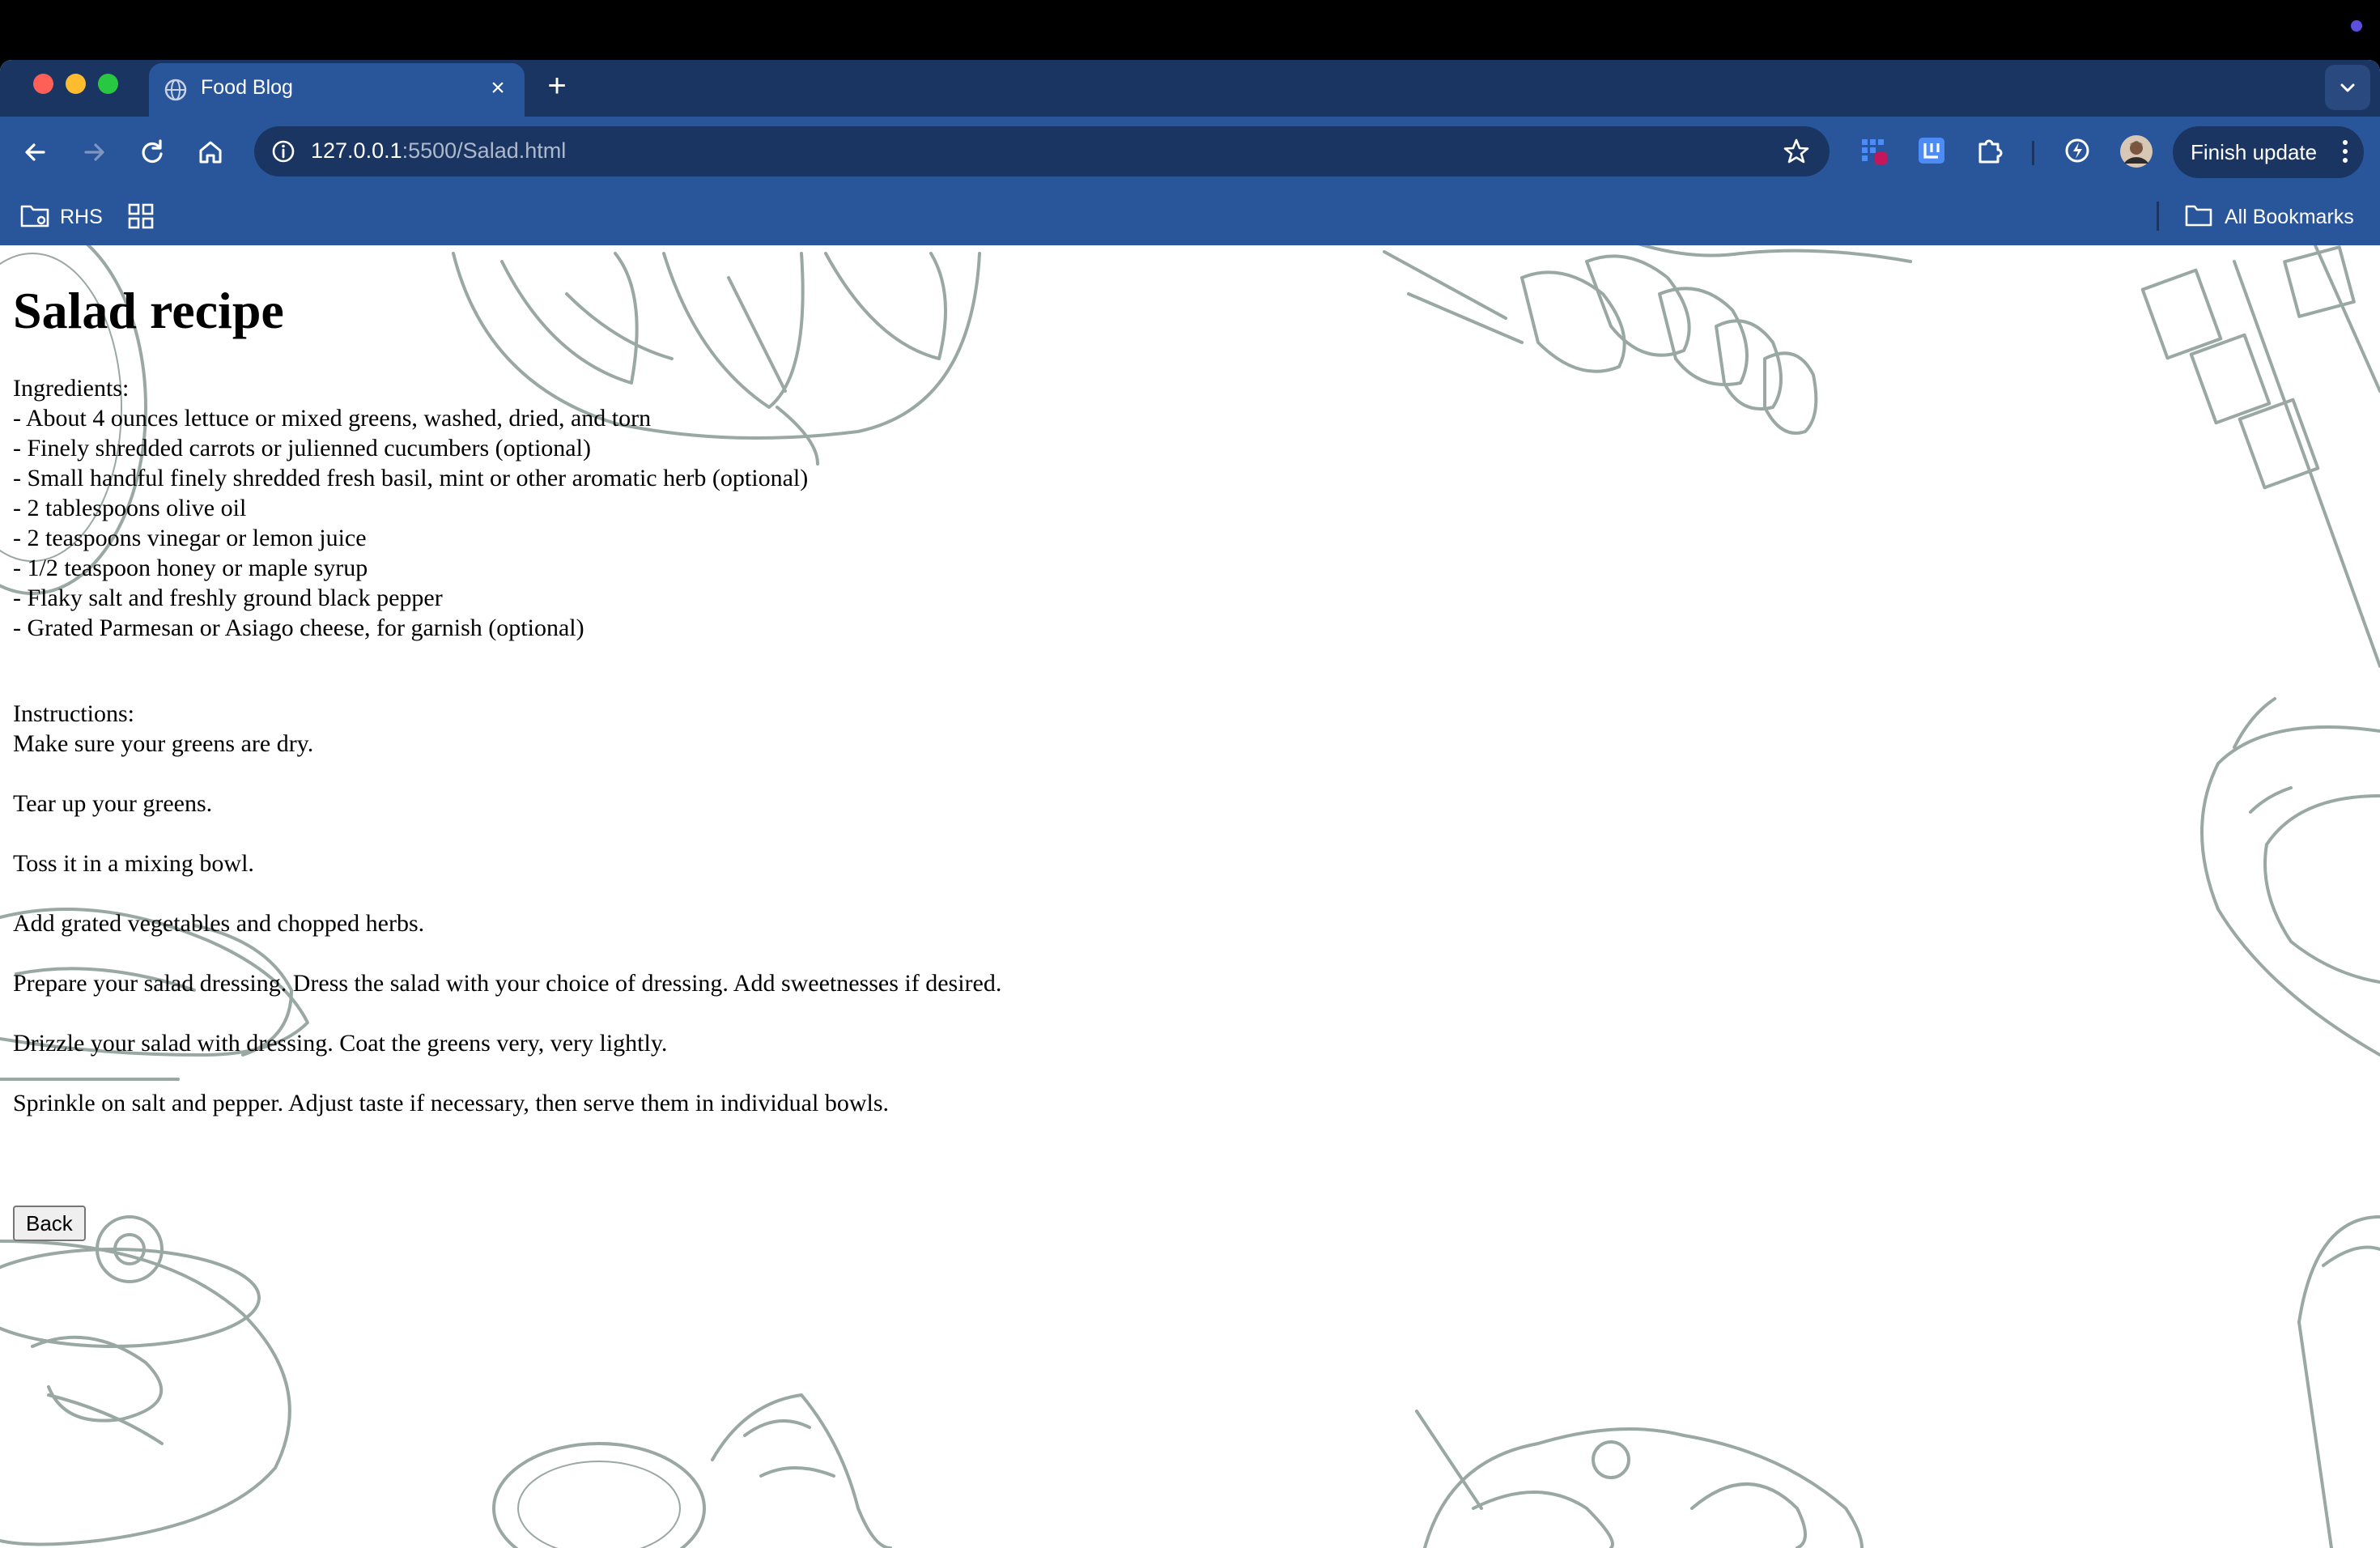 The height and width of the screenshot is (1548, 2380). What do you see at coordinates (148, 310) in the screenshot?
I see `page-title: Salad recipe` at bounding box center [148, 310].